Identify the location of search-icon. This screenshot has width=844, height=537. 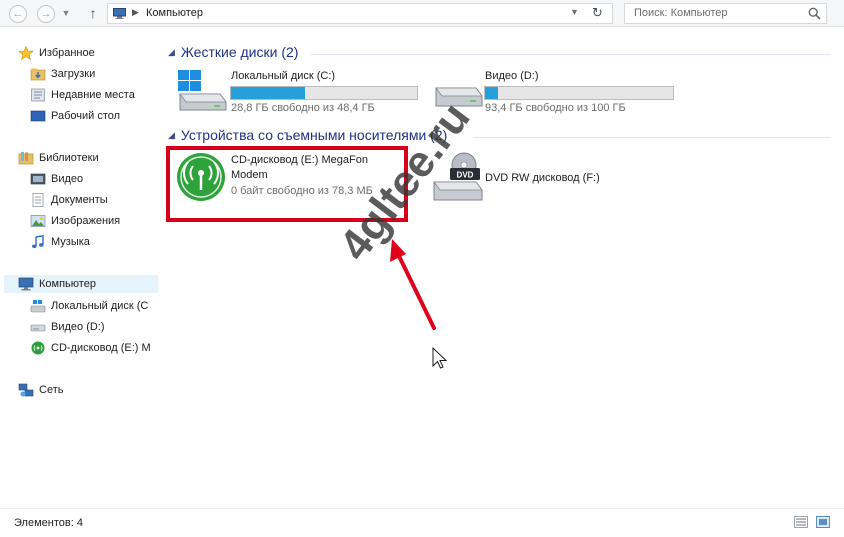
(814, 13).